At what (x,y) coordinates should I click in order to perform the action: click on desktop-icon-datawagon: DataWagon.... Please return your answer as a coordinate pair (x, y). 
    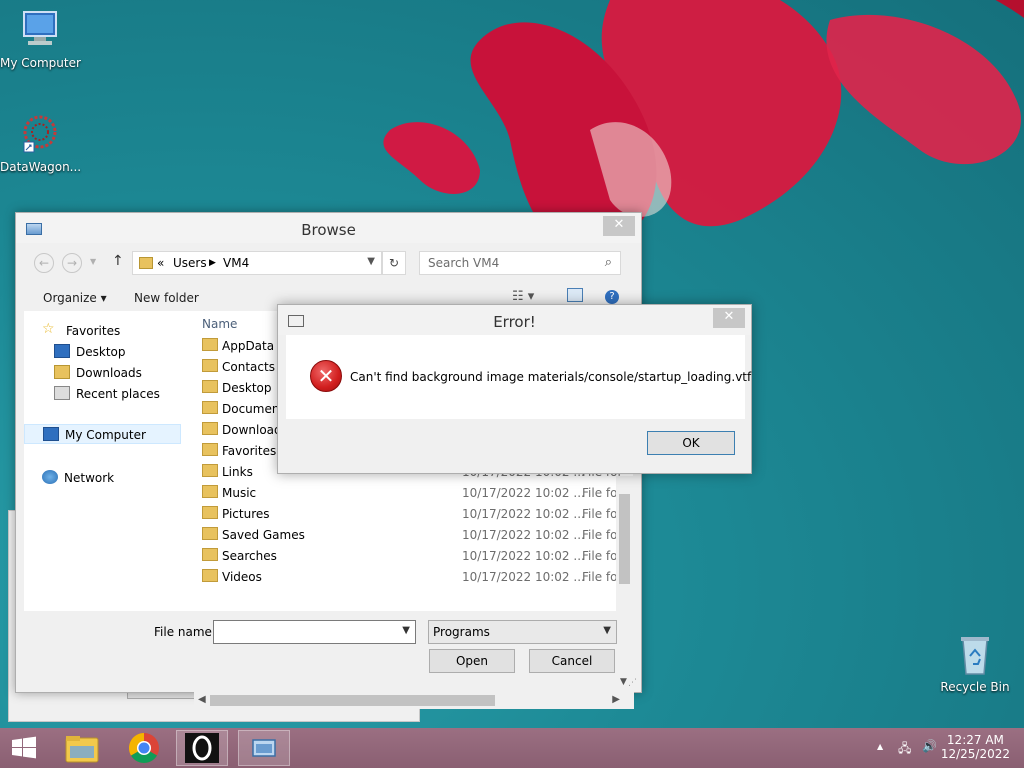
    Looking at the image, I should click on (40, 143).